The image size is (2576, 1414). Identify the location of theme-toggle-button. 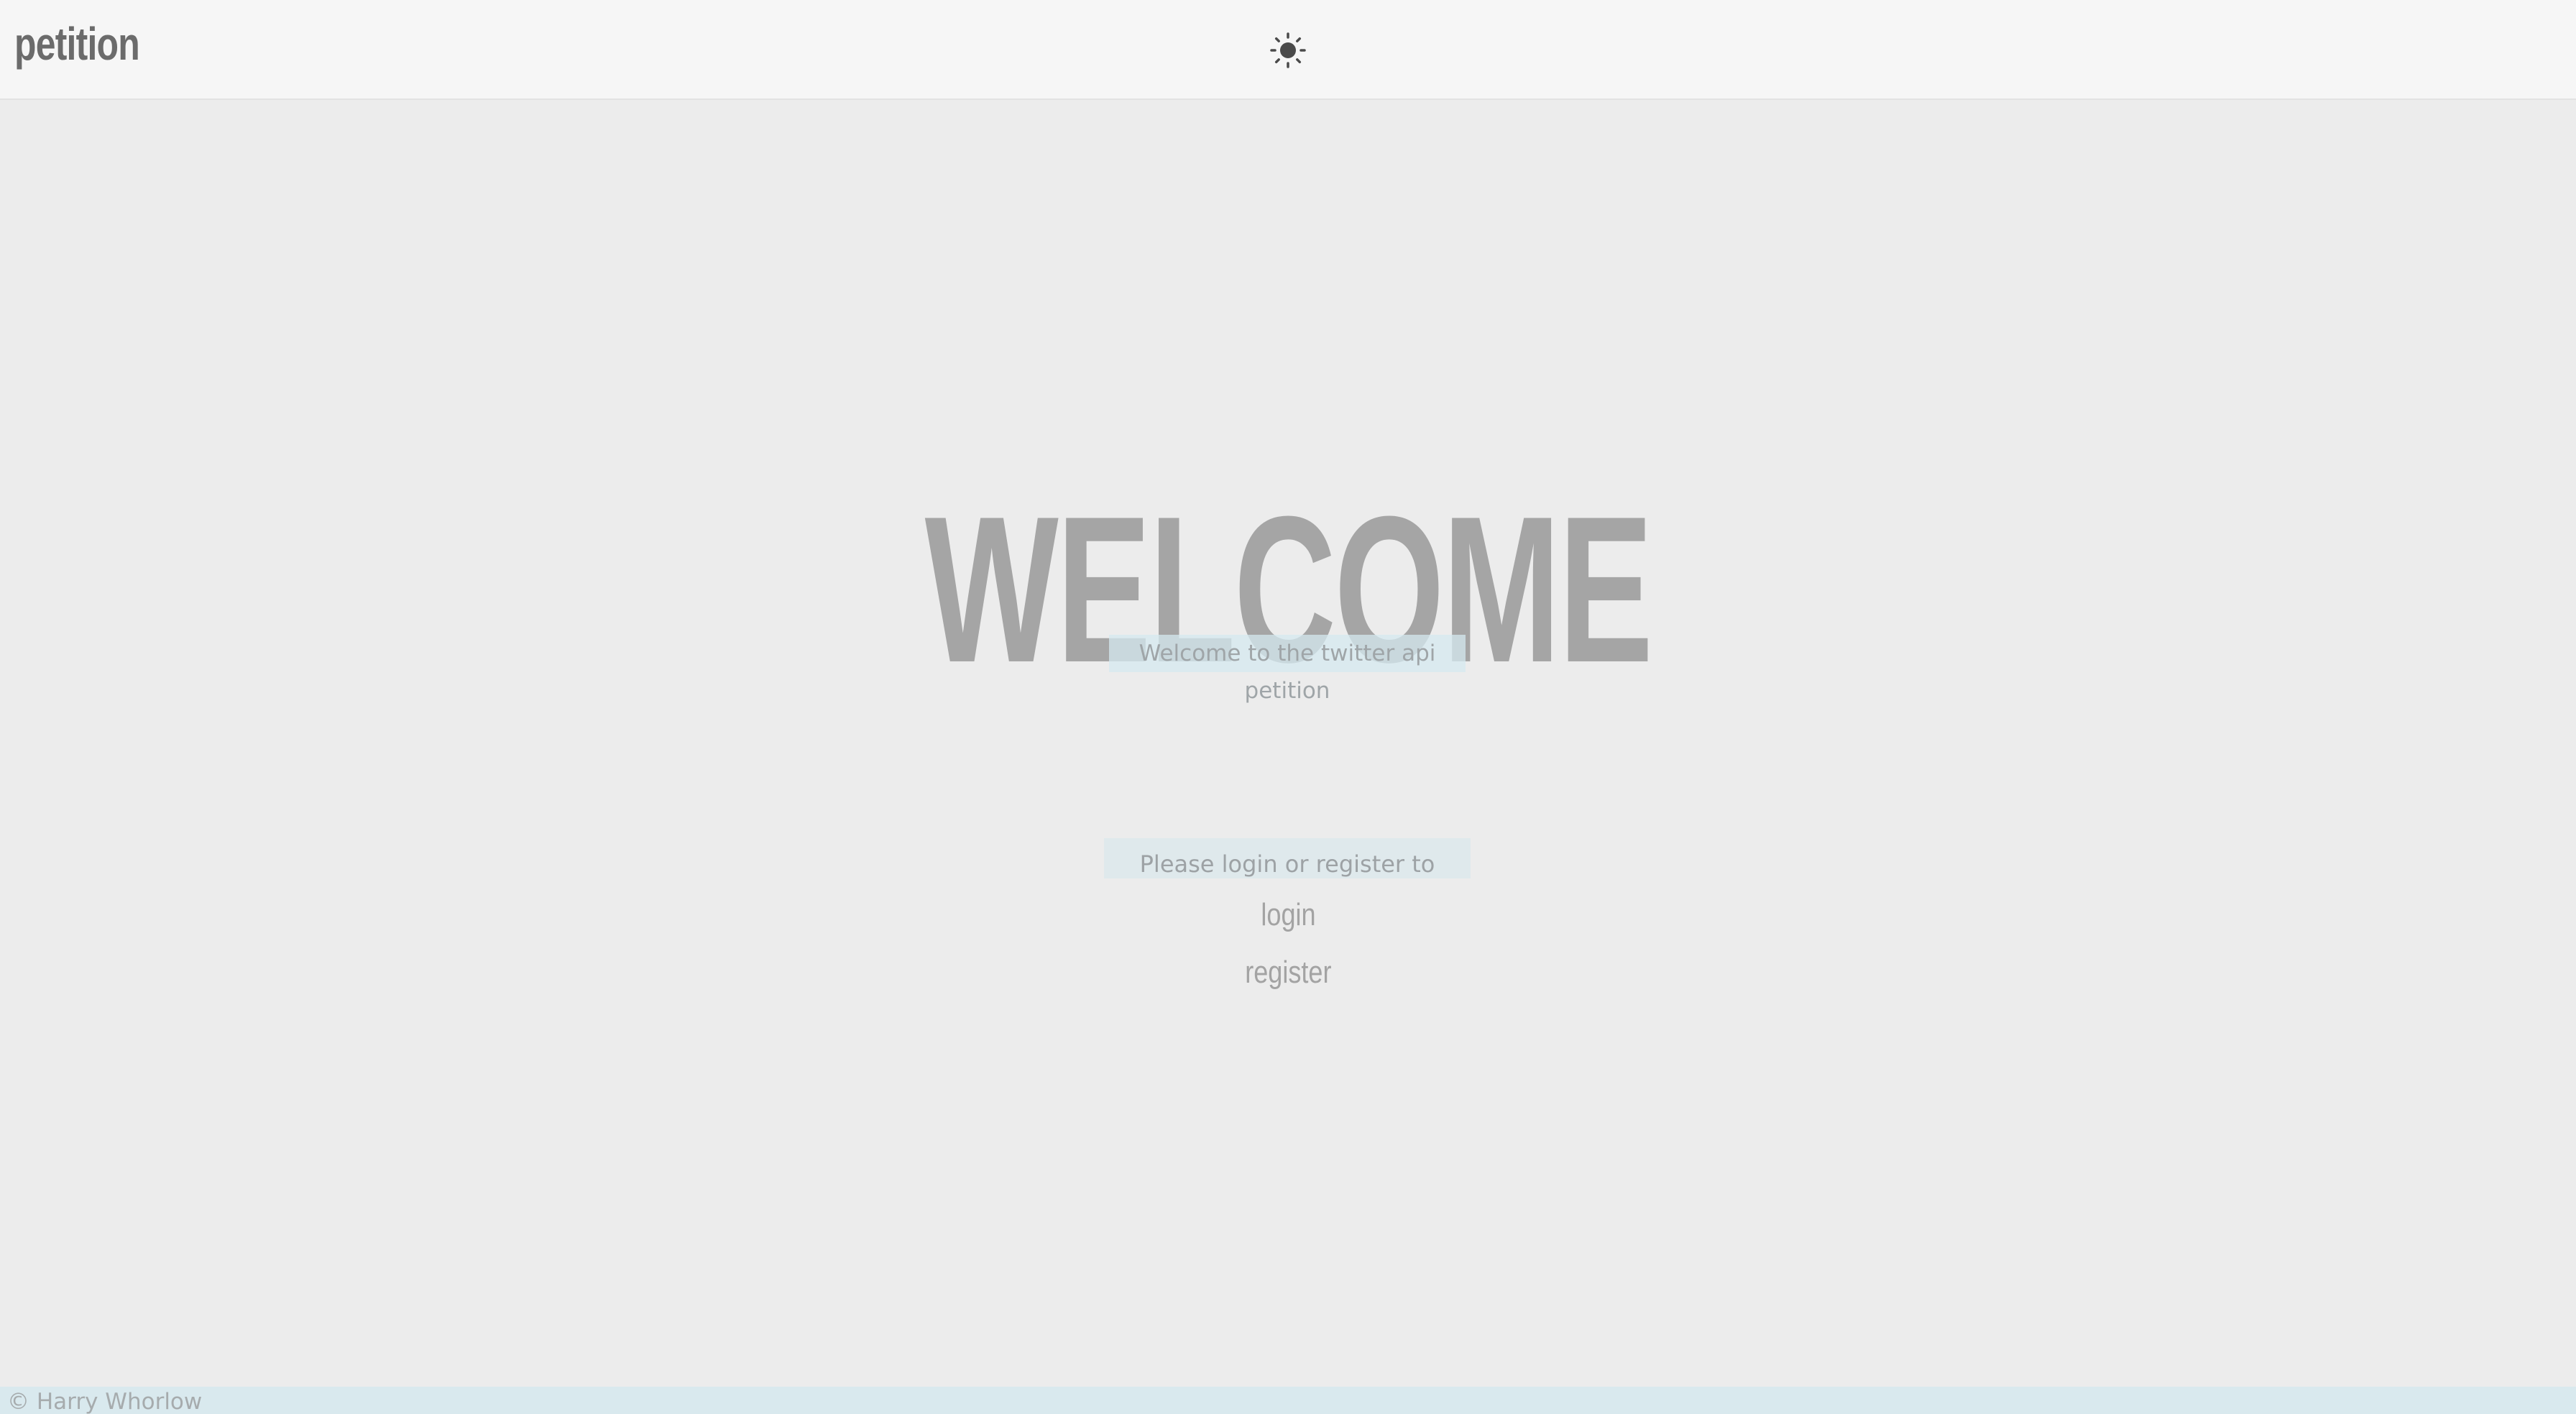
(1288, 50).